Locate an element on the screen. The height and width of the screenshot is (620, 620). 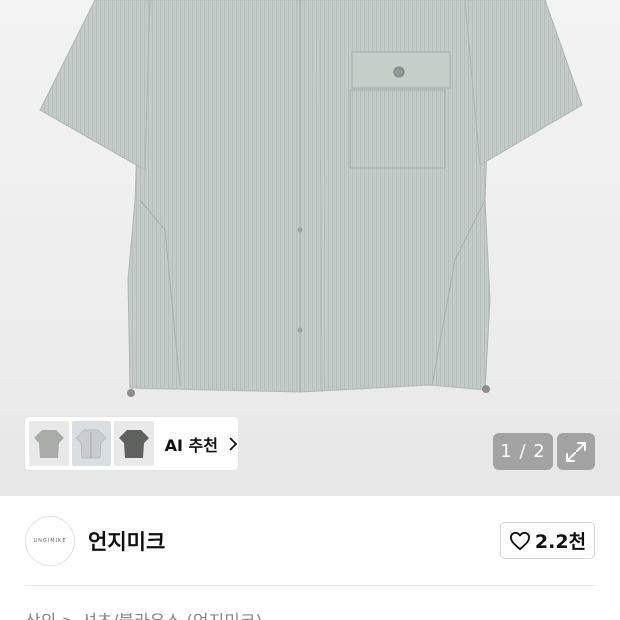
ai-recommend-label: AI 추천 is located at coordinates (191, 445).